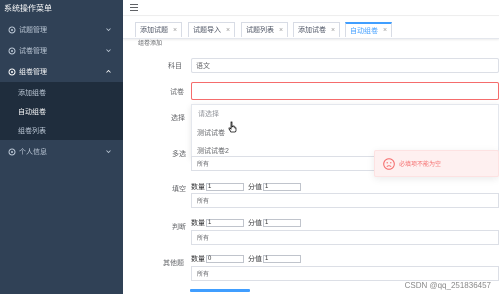 This screenshot has height=294, width=499. Describe the element at coordinates (213, 151) in the screenshot. I see `dropdown-option: 测试试卷2` at that location.